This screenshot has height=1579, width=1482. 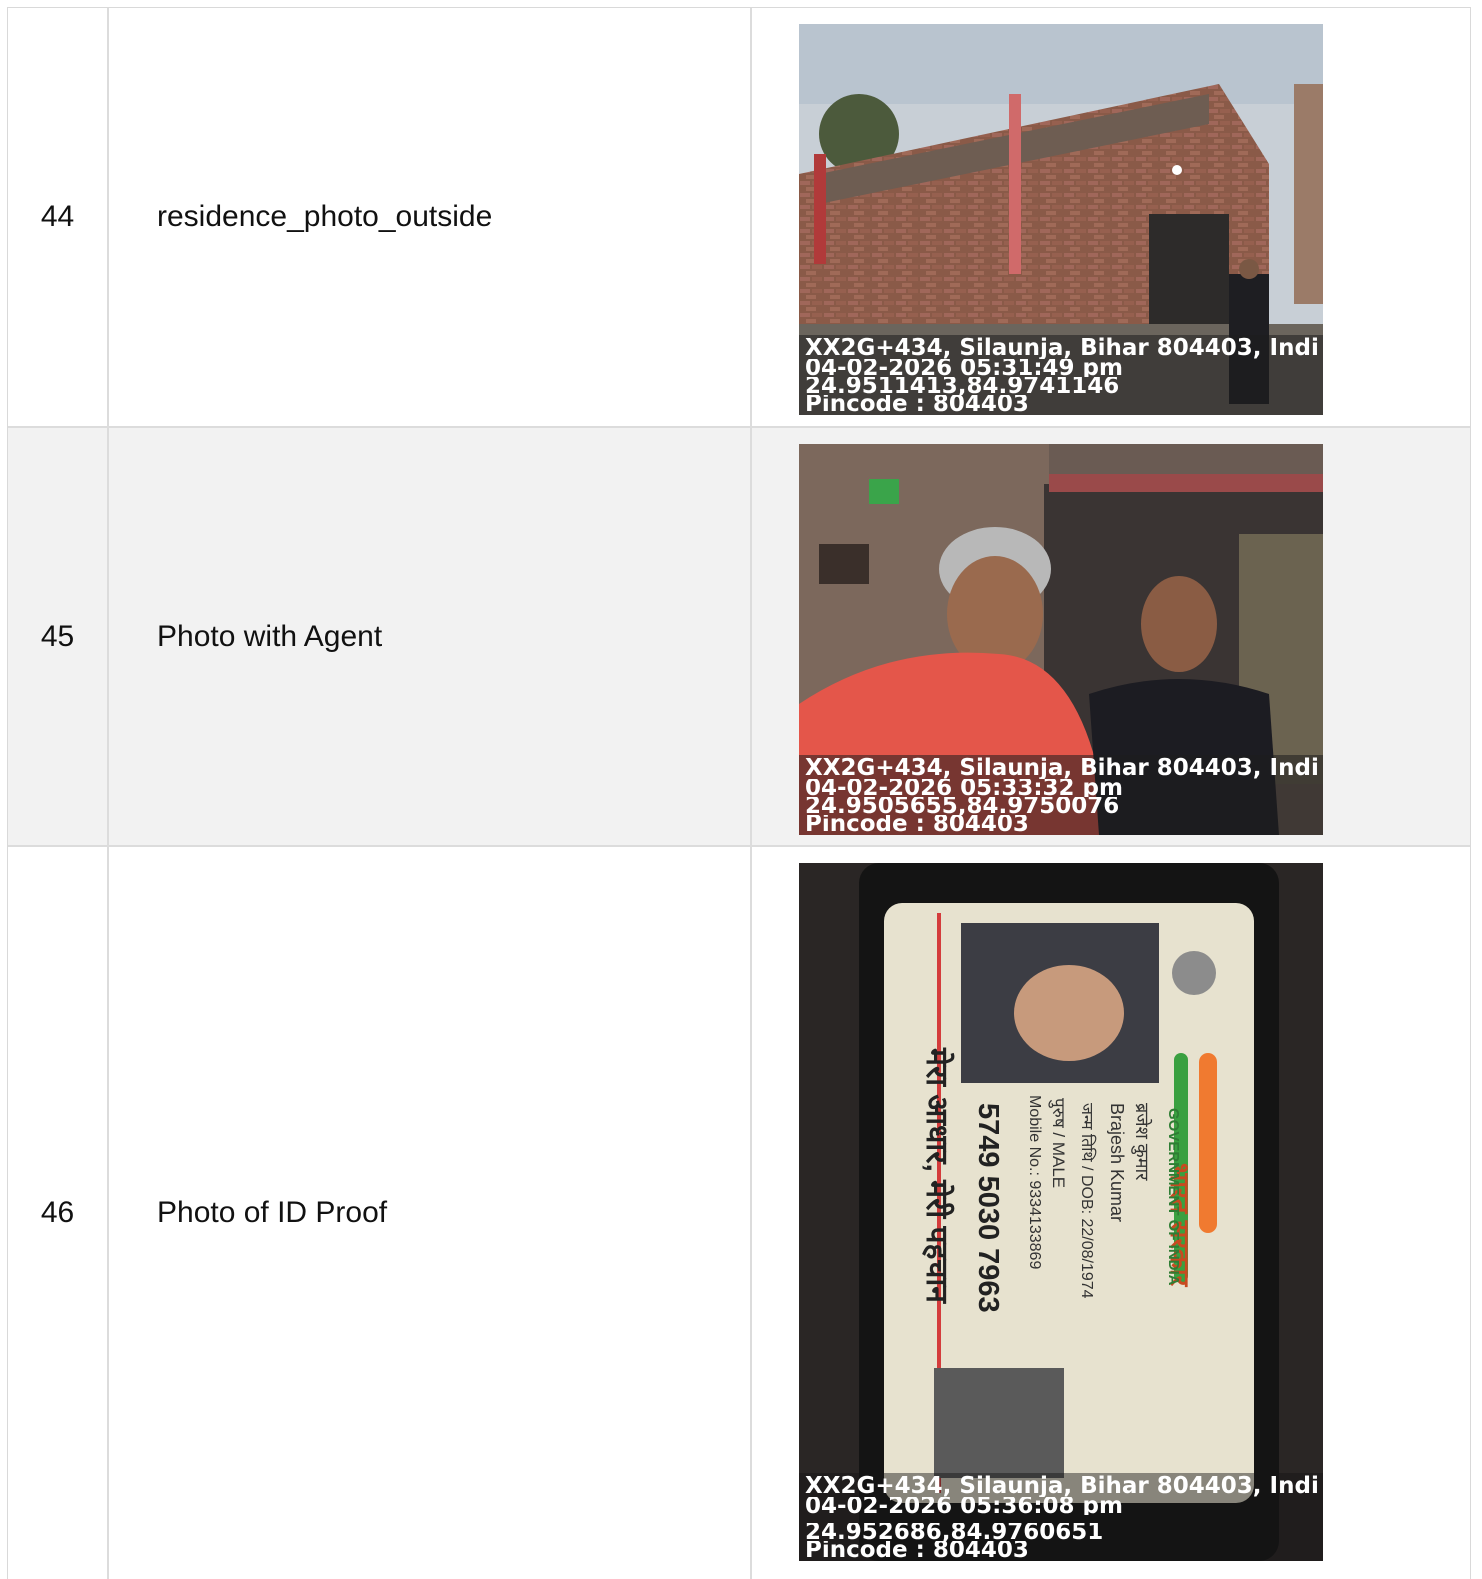 What do you see at coordinates (962, 806) in the screenshot?
I see `geotag-coordinates: 24.9505655,84.9750076` at bounding box center [962, 806].